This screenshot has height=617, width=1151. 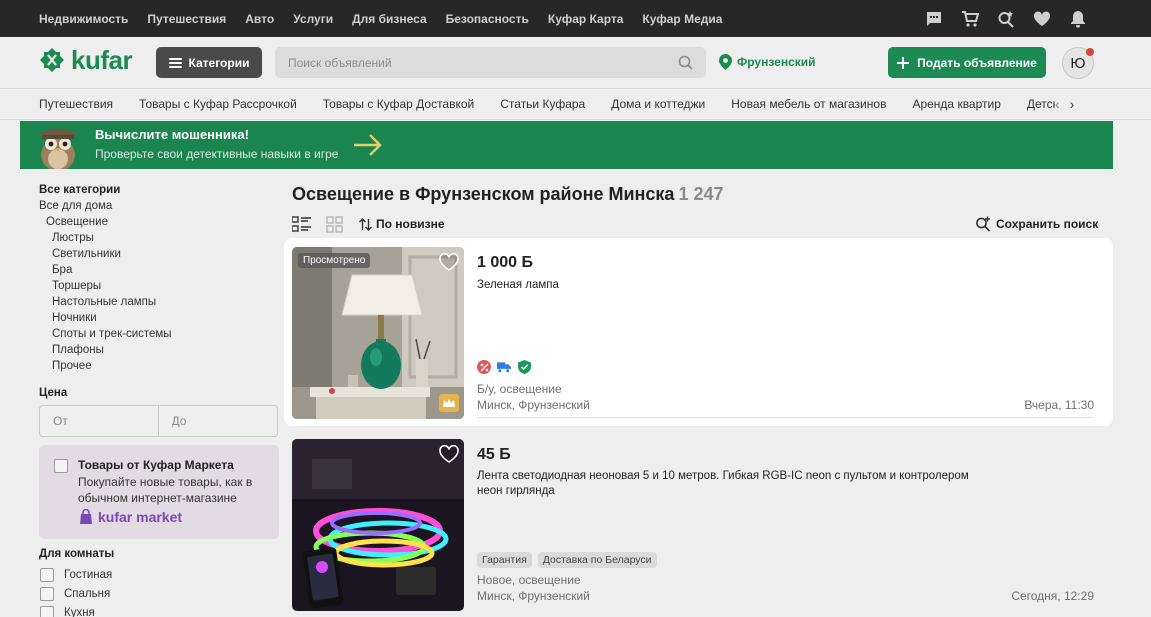 I want to click on save-search-button: Сохранить поиск, so click(x=1036, y=224).